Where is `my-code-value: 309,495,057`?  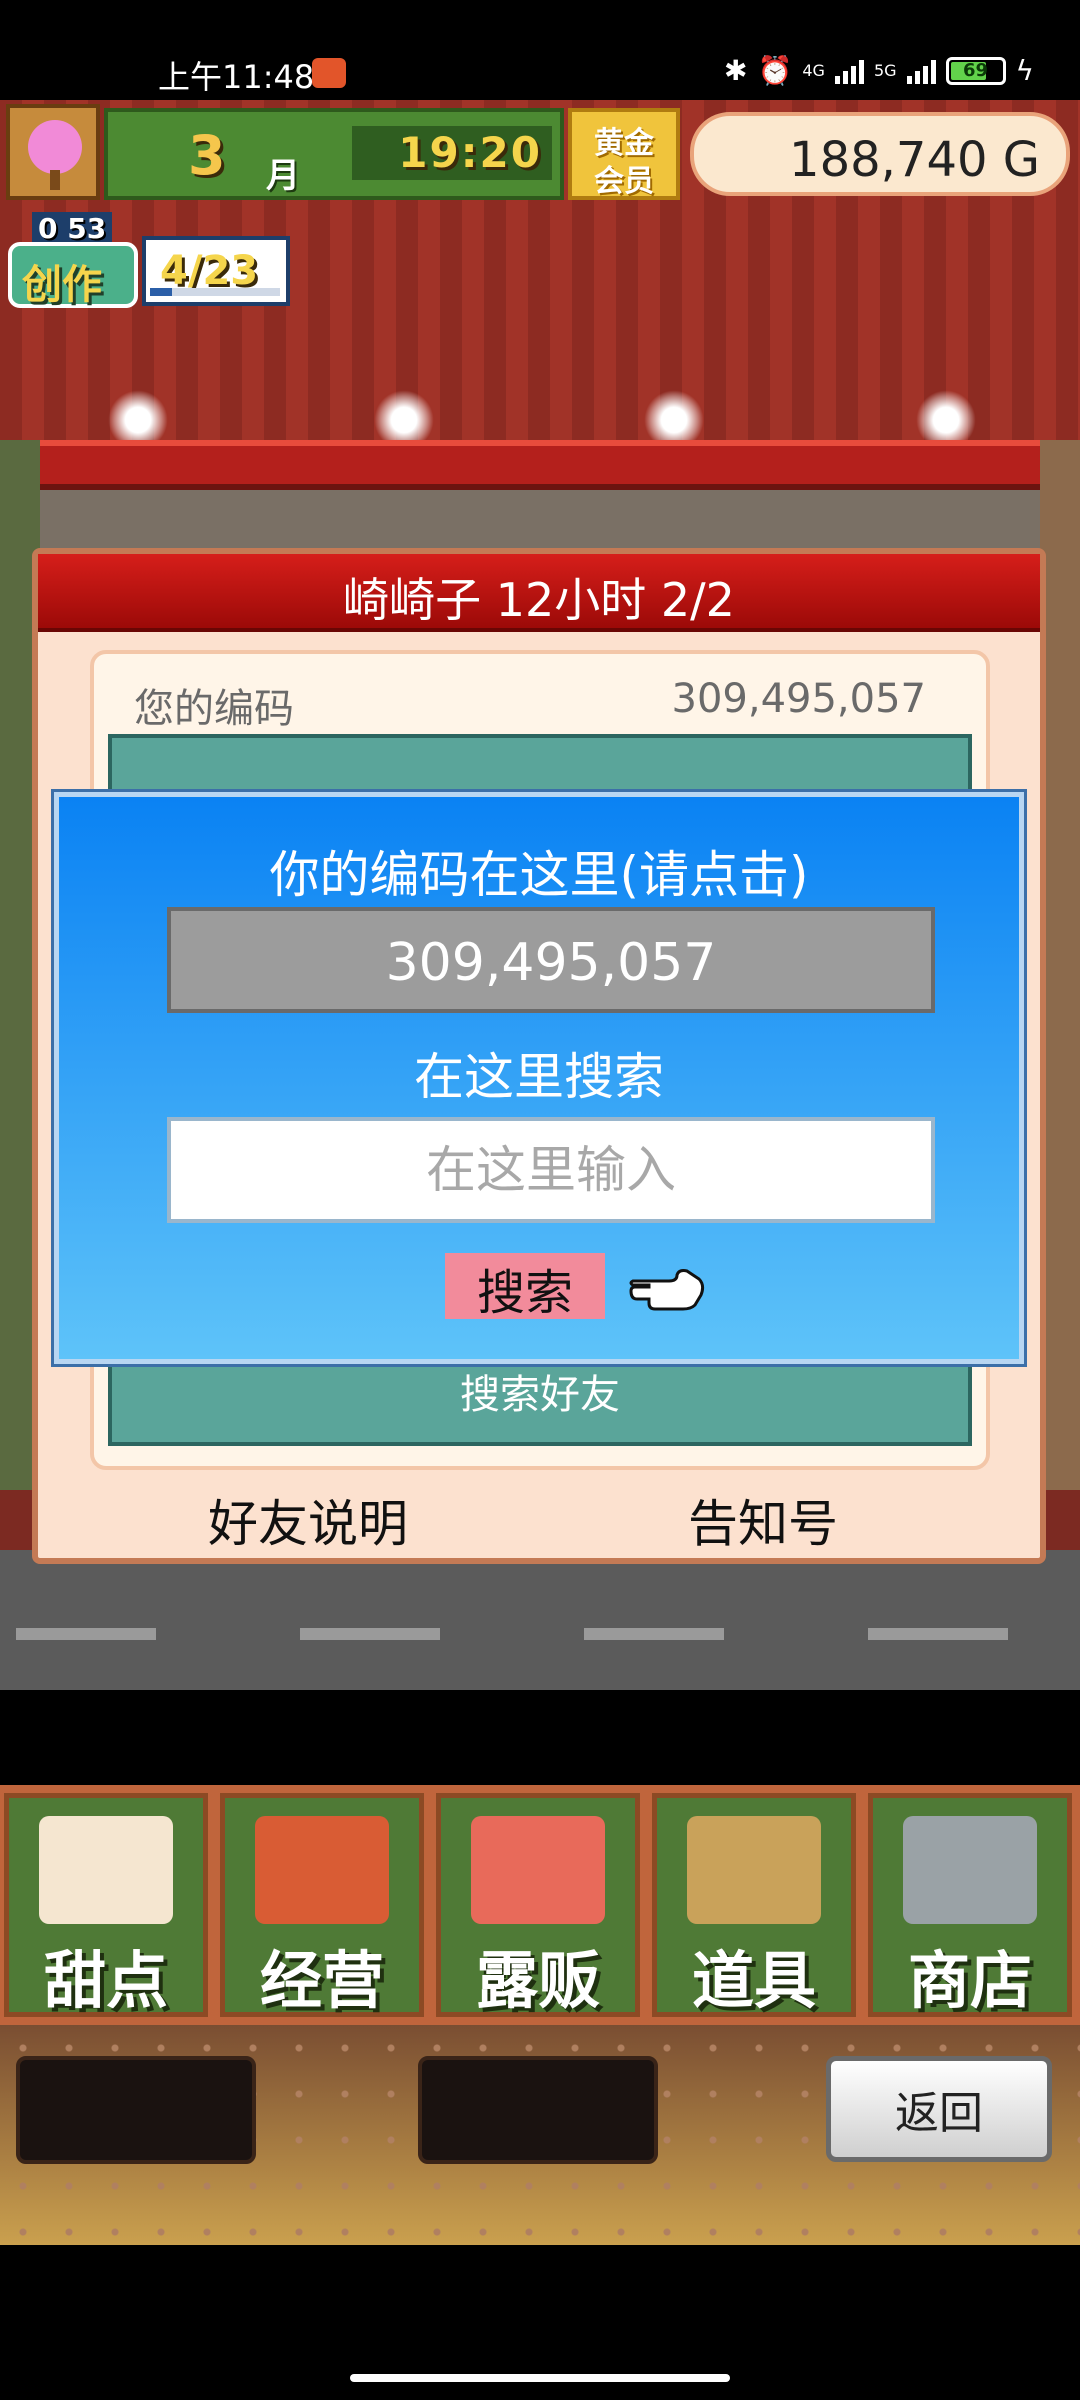 my-code-value: 309,495,057 is located at coordinates (551, 963).